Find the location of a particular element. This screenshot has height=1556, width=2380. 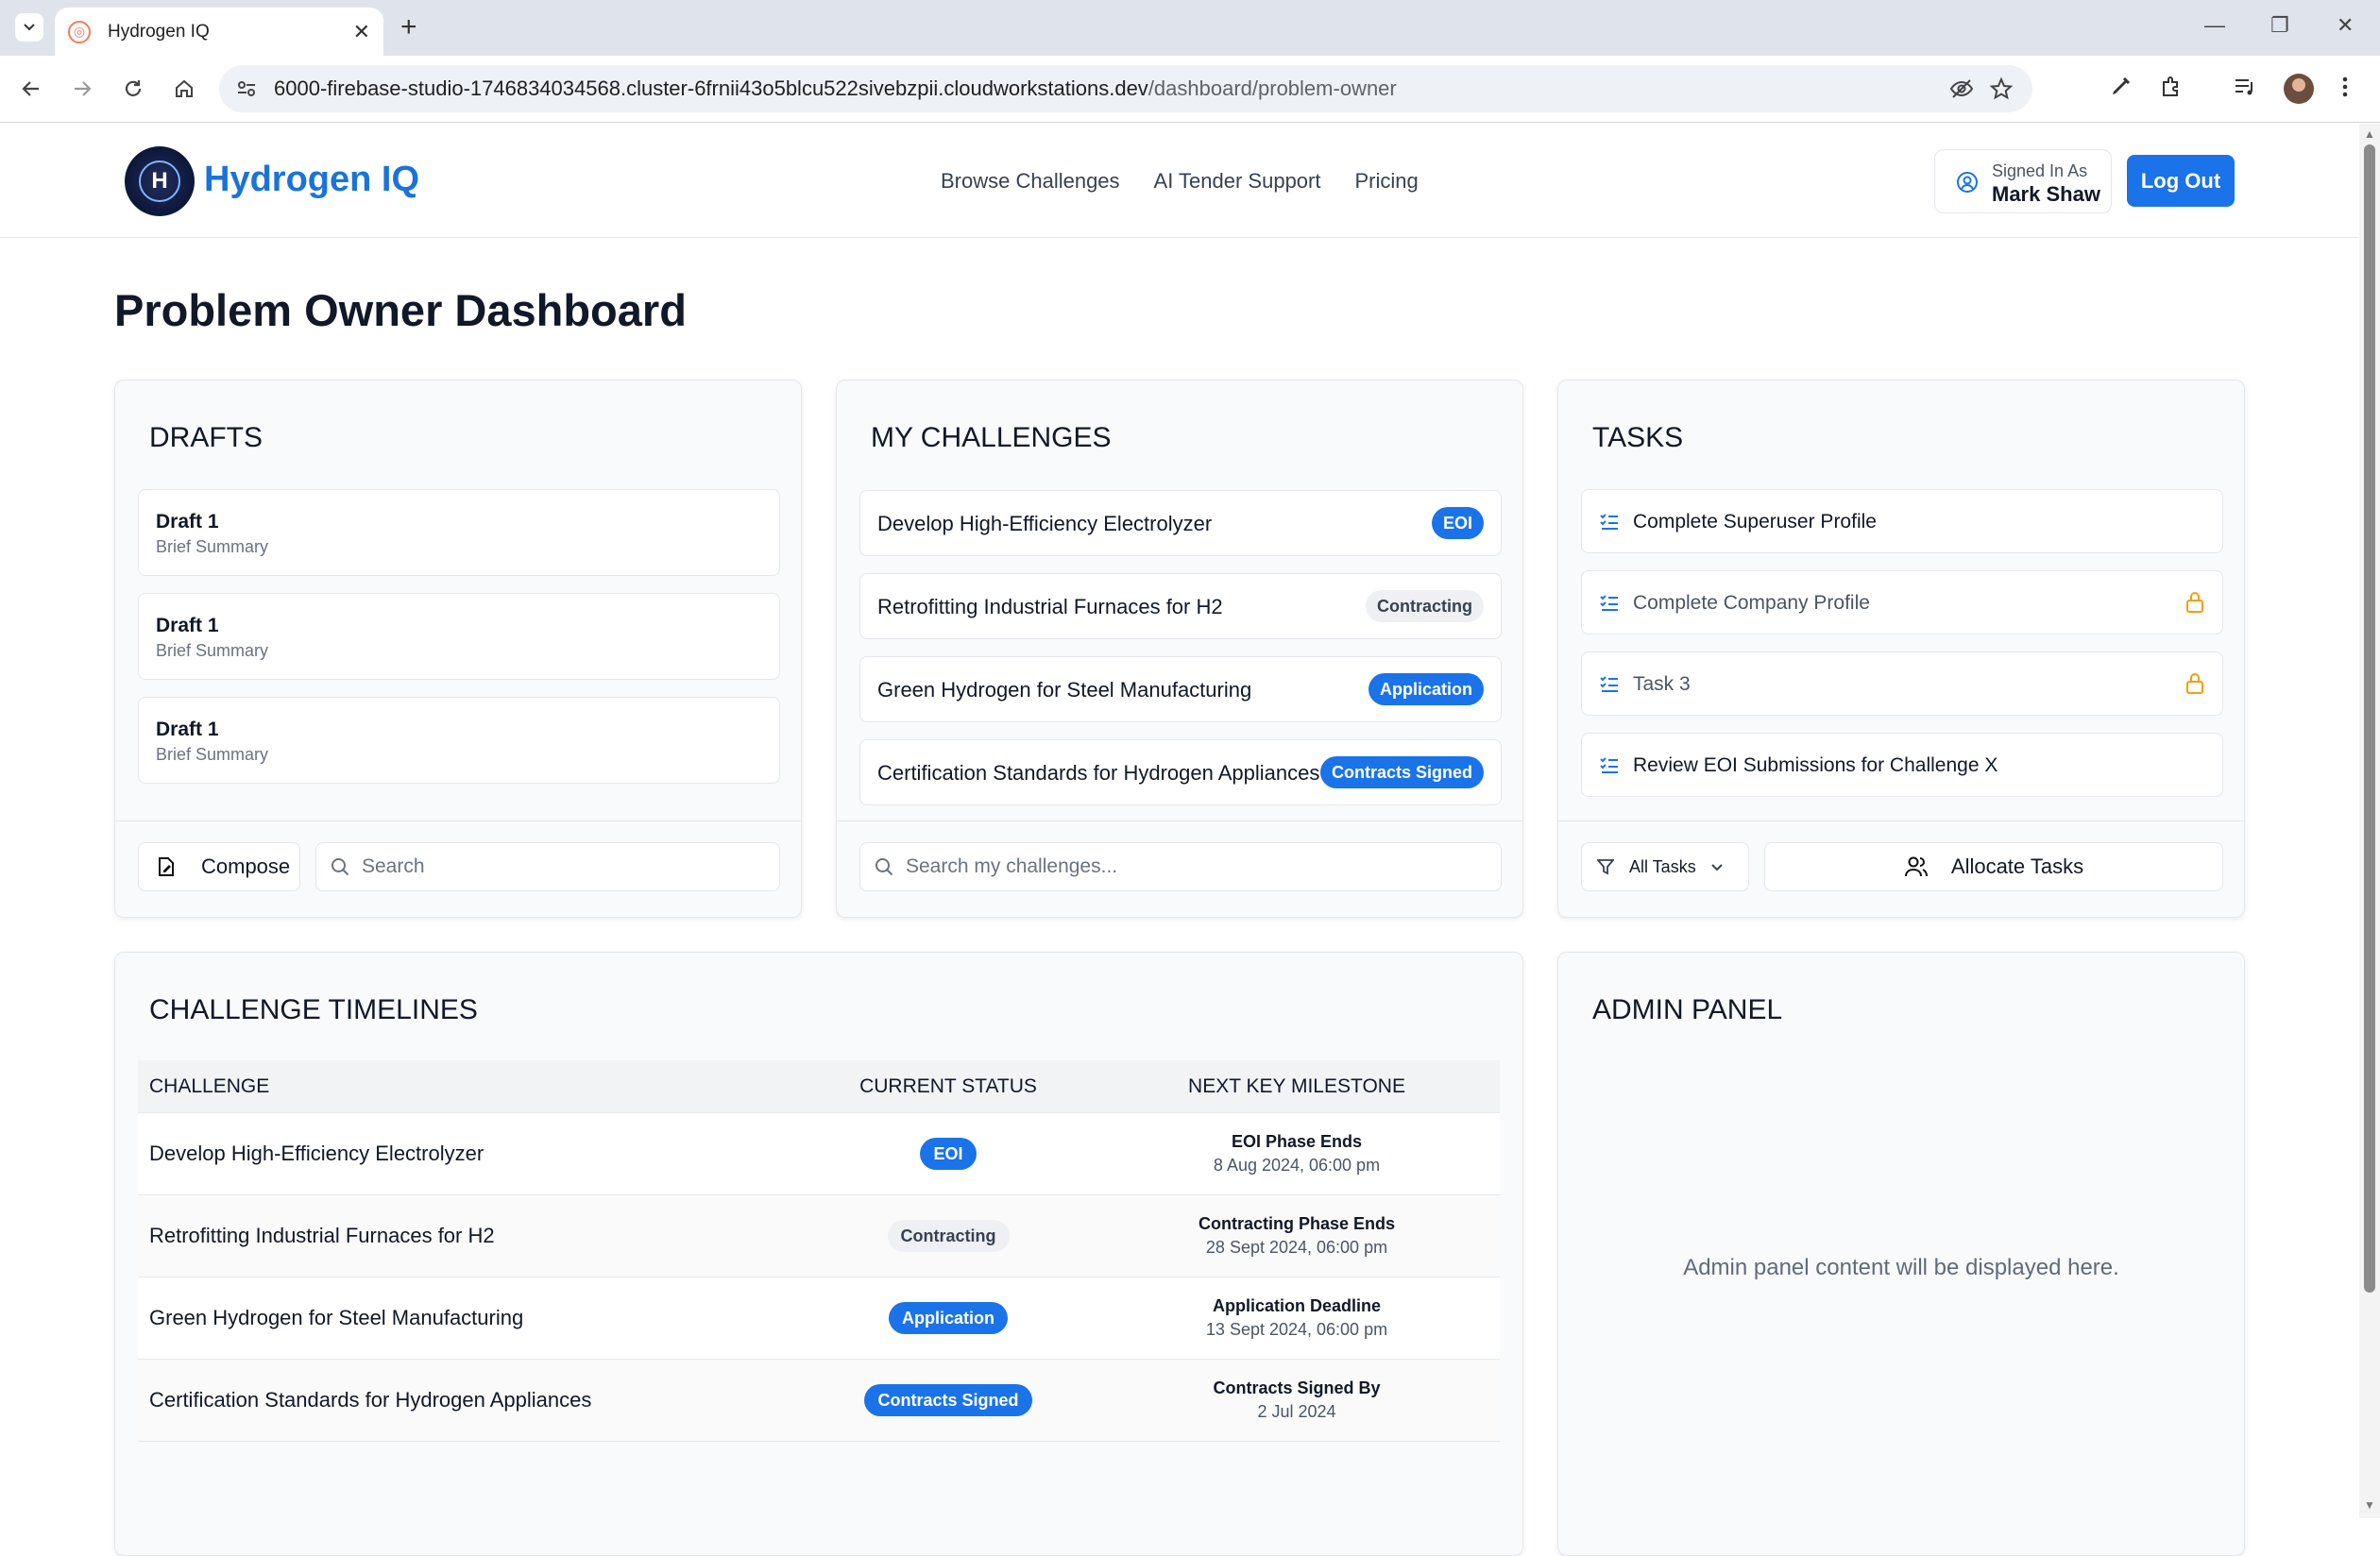

home-button is located at coordinates (184, 89).